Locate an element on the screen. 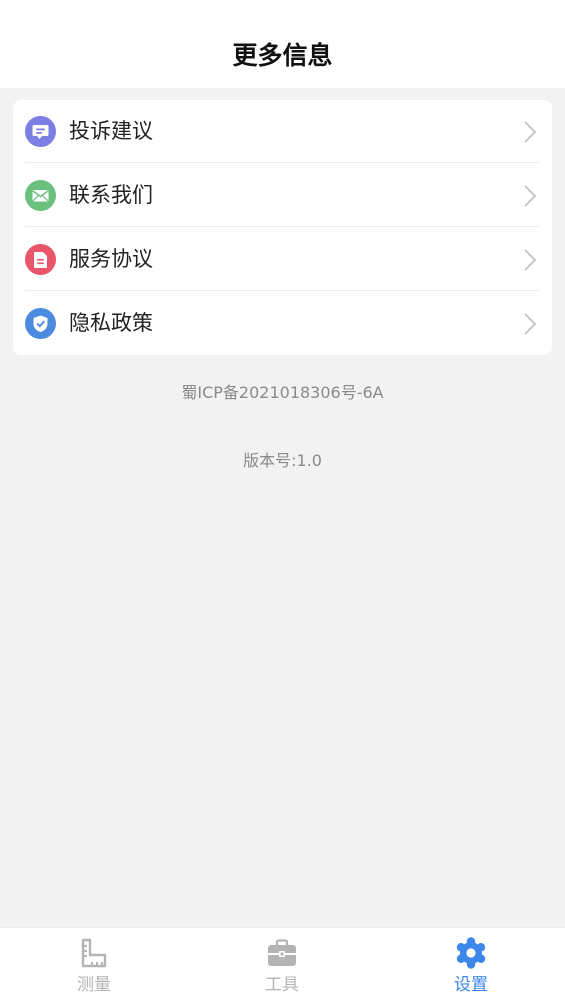 The width and height of the screenshot is (565, 1004). header-bar: 更多信息 is located at coordinates (282, 44).